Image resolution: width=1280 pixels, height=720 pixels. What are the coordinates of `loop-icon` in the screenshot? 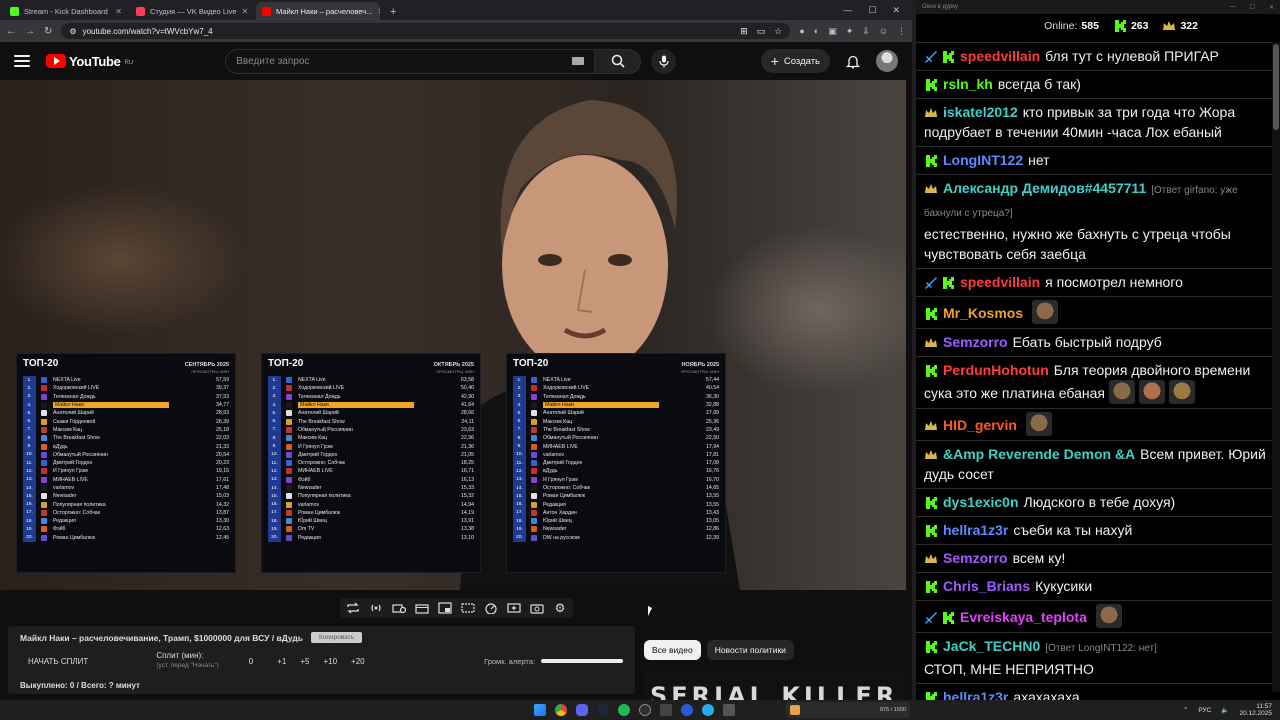 It's located at (353, 608).